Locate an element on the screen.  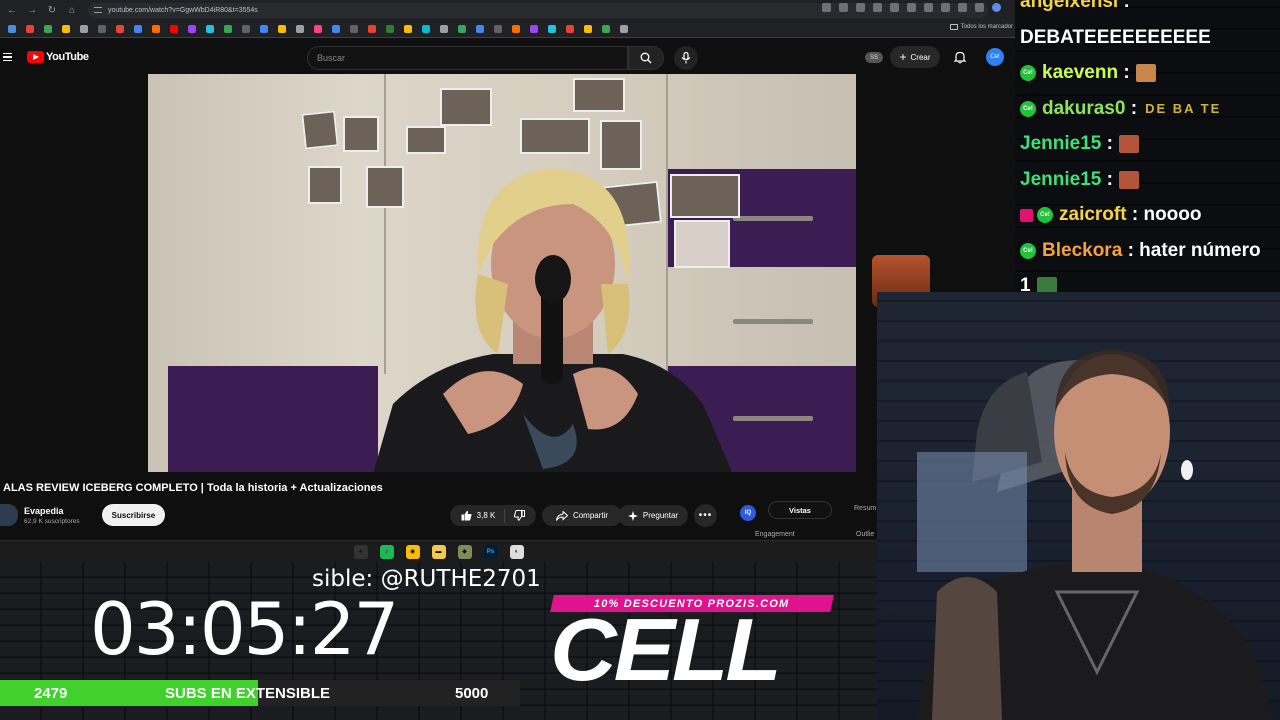
extension-logo: IQ is located at coordinates (748, 513).